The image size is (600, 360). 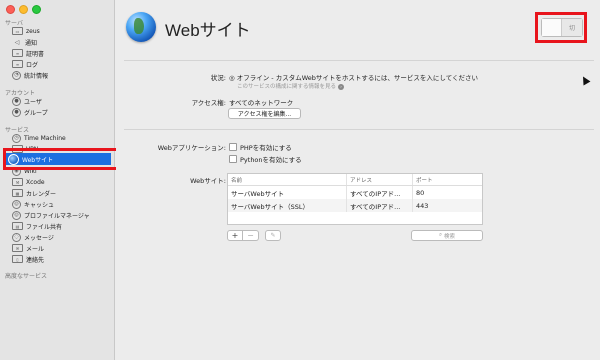 What do you see at coordinates (287, 205) in the screenshot?
I see `cell-name: サーバWebサイト（SSL）` at bounding box center [287, 205].